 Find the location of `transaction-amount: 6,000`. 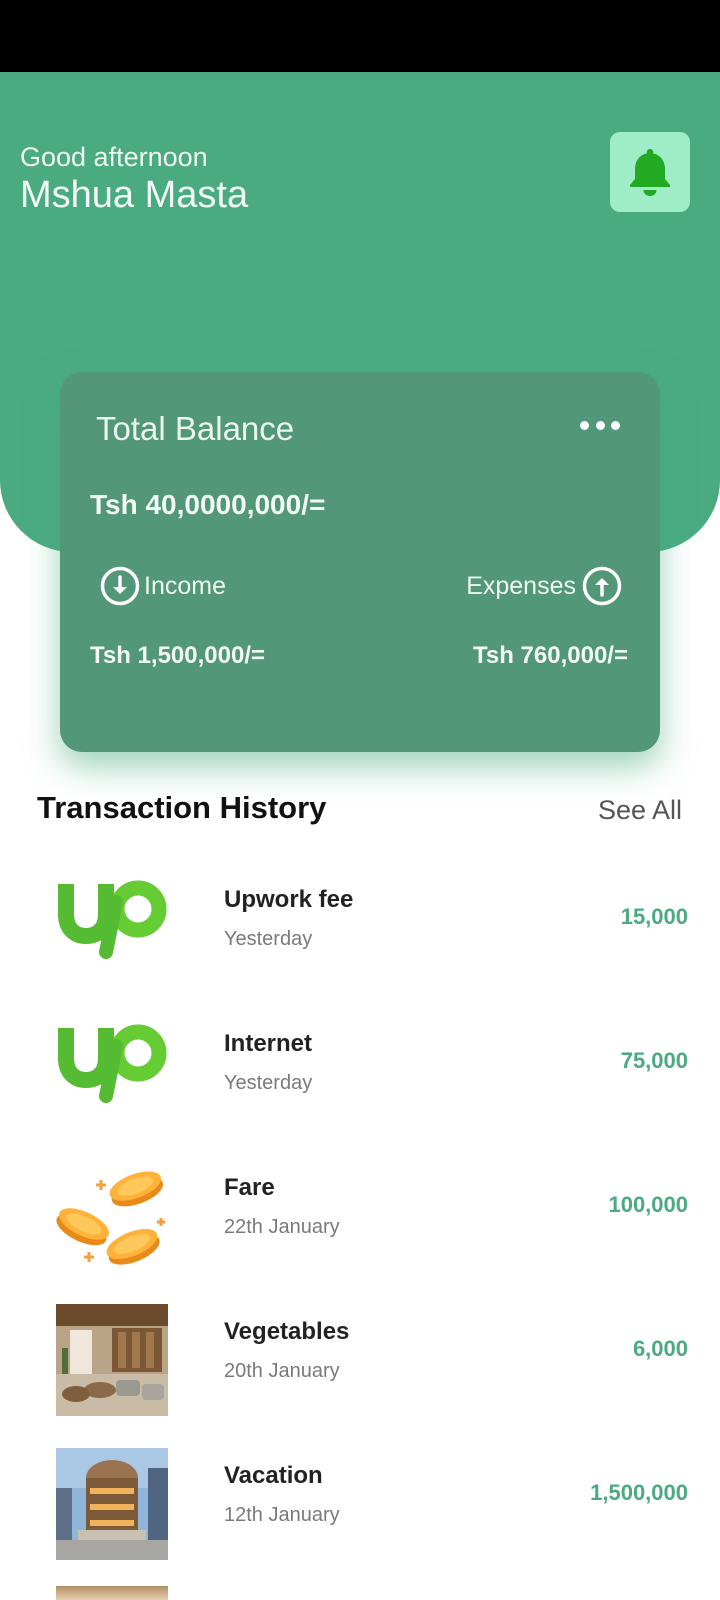

transaction-amount: 6,000 is located at coordinates (660, 1348).